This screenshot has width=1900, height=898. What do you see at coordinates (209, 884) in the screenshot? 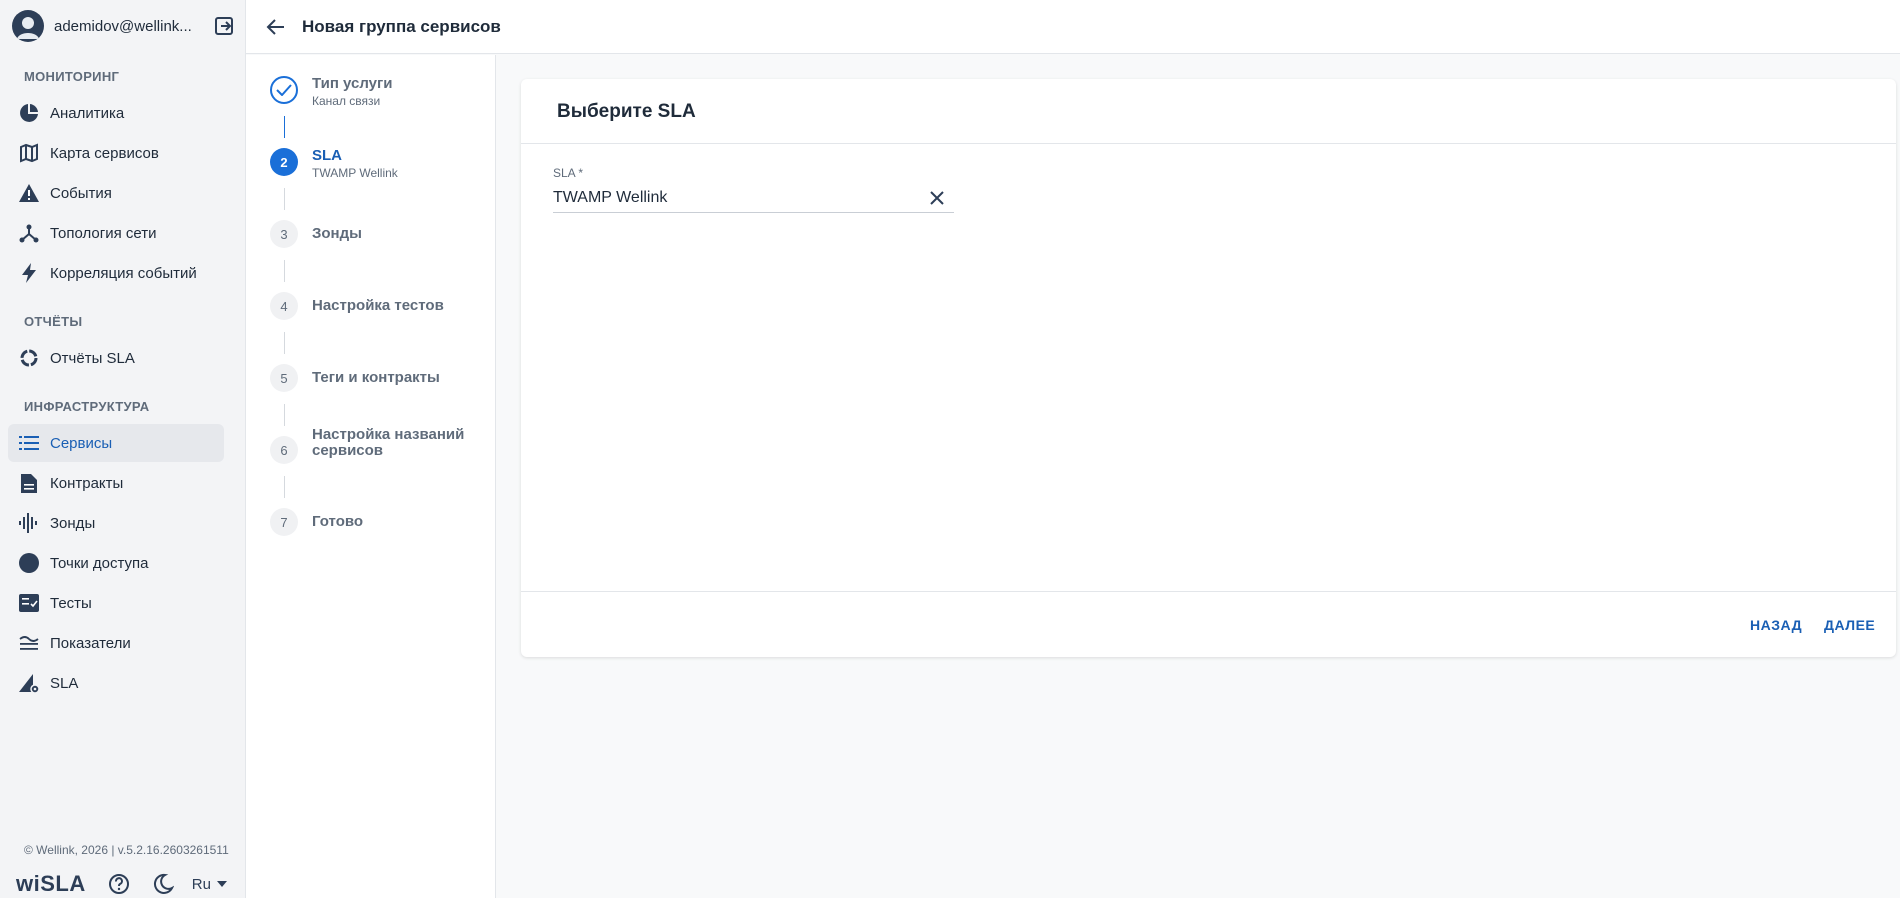
I see `language-select: Ru` at bounding box center [209, 884].